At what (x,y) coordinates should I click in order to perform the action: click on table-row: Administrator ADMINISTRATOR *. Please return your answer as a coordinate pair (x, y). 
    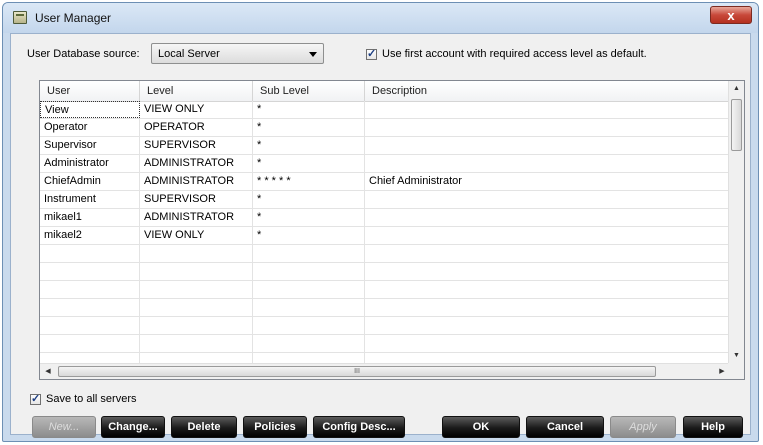
    Looking at the image, I should click on (385, 164).